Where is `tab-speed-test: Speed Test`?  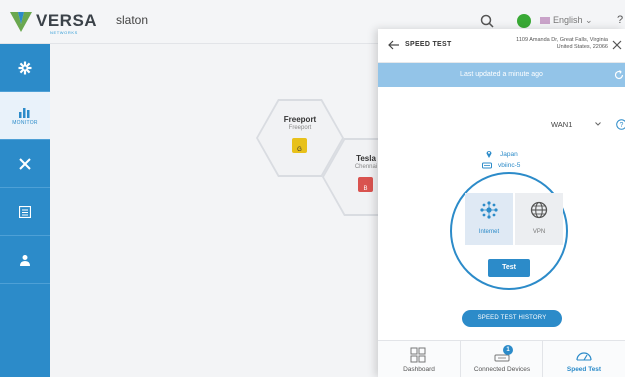
tab-speed-test: Speed Test is located at coordinates (583, 359).